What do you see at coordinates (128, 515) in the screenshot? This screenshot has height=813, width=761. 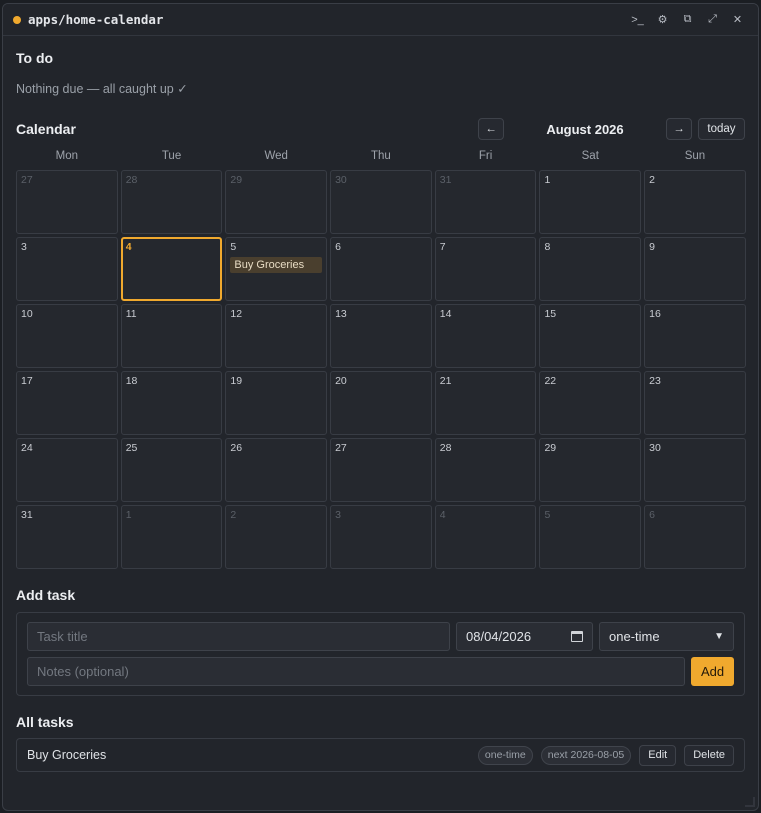 I see `day-number: 1` at bounding box center [128, 515].